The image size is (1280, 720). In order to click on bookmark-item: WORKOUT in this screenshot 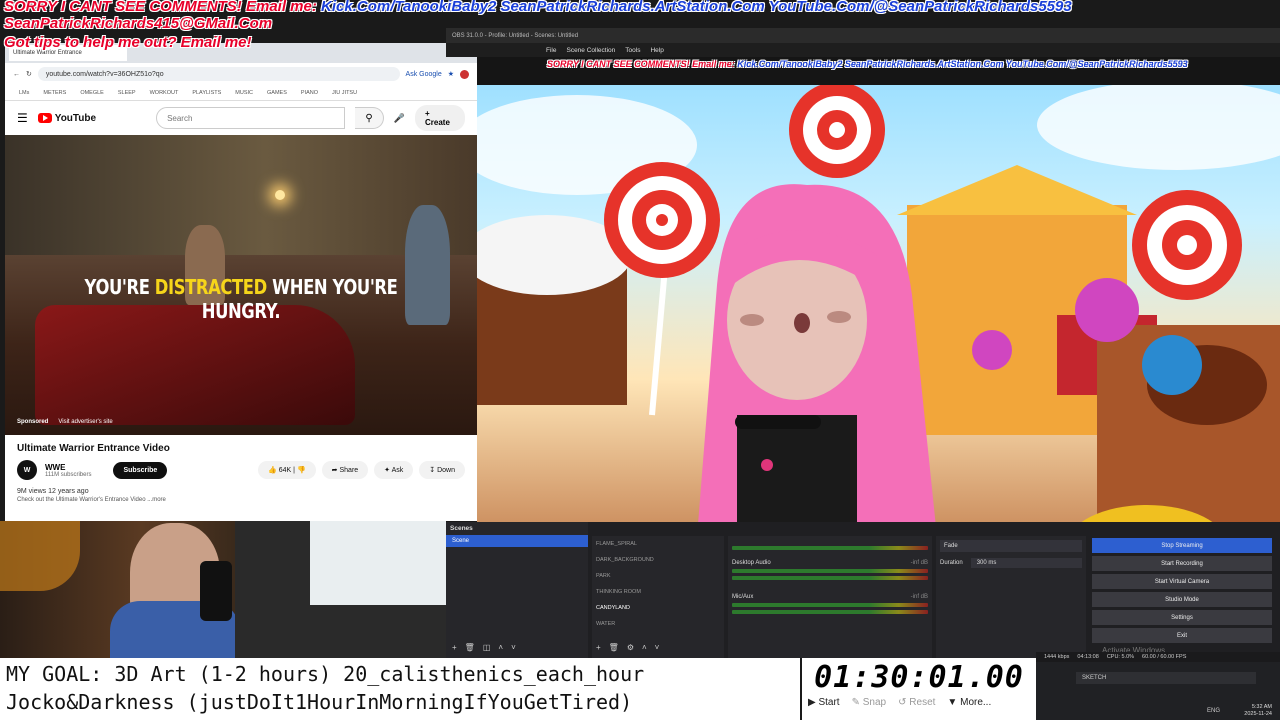, I will do `click(164, 93)`.